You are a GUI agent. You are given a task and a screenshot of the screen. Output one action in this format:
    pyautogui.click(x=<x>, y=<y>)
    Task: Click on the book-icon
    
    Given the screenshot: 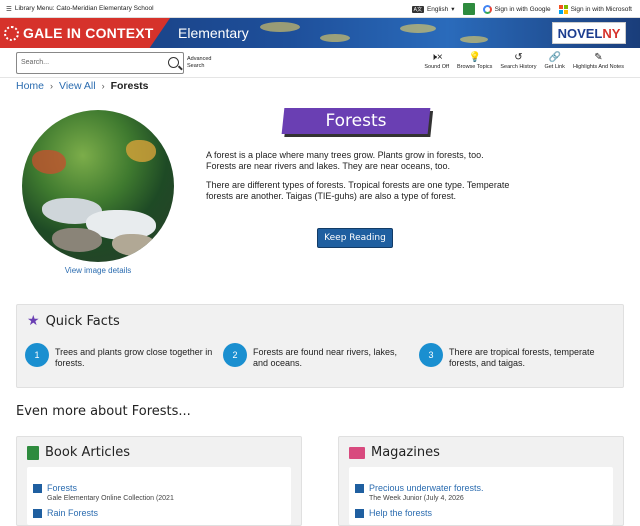 What is the action you would take?
    pyautogui.click(x=33, y=452)
    